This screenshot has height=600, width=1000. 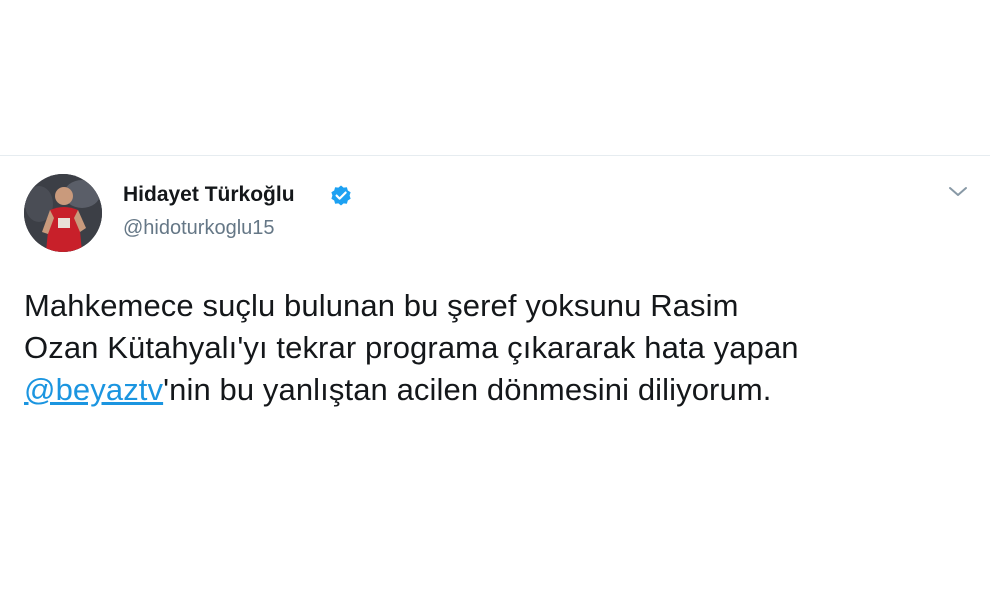 I want to click on author-display-name: Hidayet Türkoğlu, so click(x=209, y=195).